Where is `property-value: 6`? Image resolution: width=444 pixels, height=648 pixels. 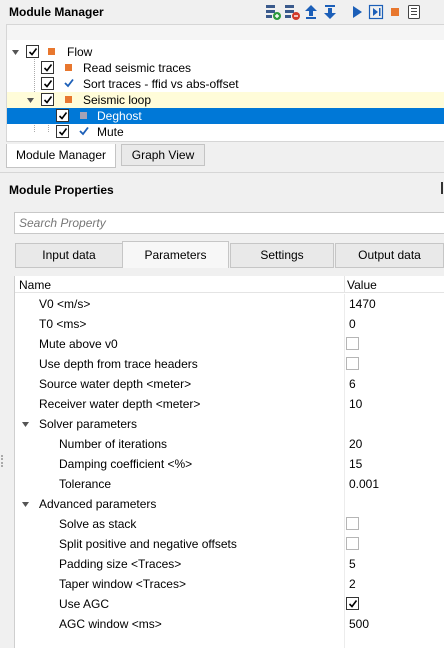
property-value: 6 is located at coordinates (352, 384).